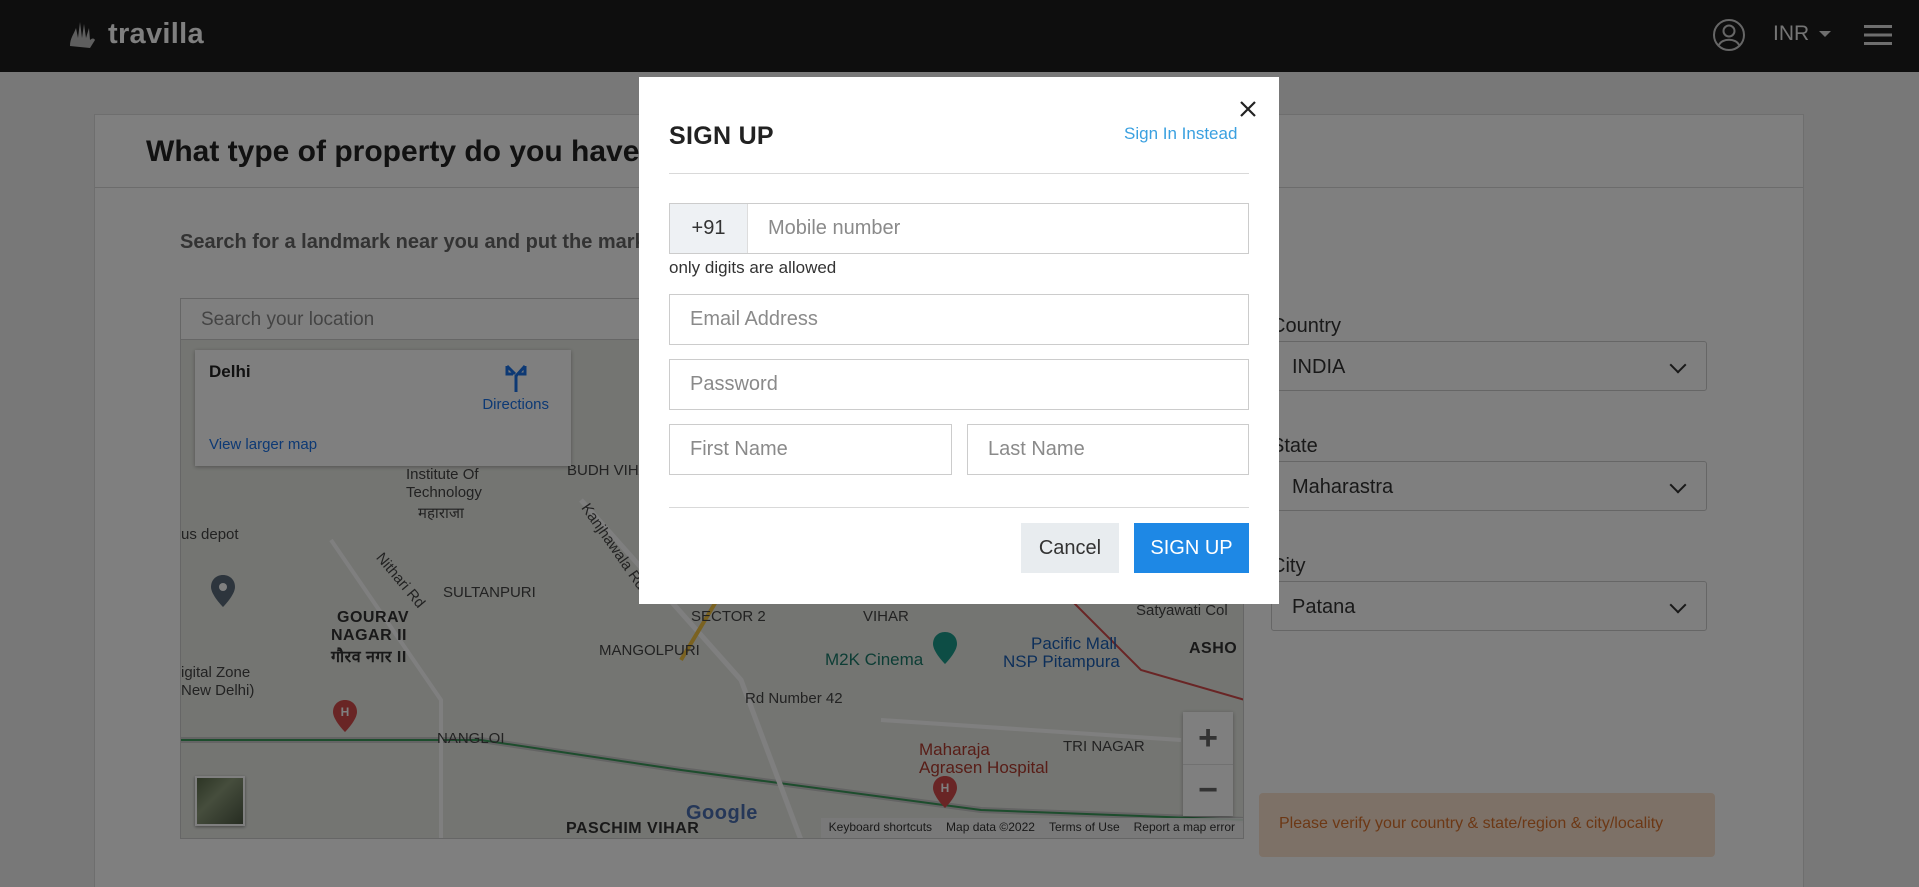  I want to click on signup-button: SIGN UP, so click(1191, 548).